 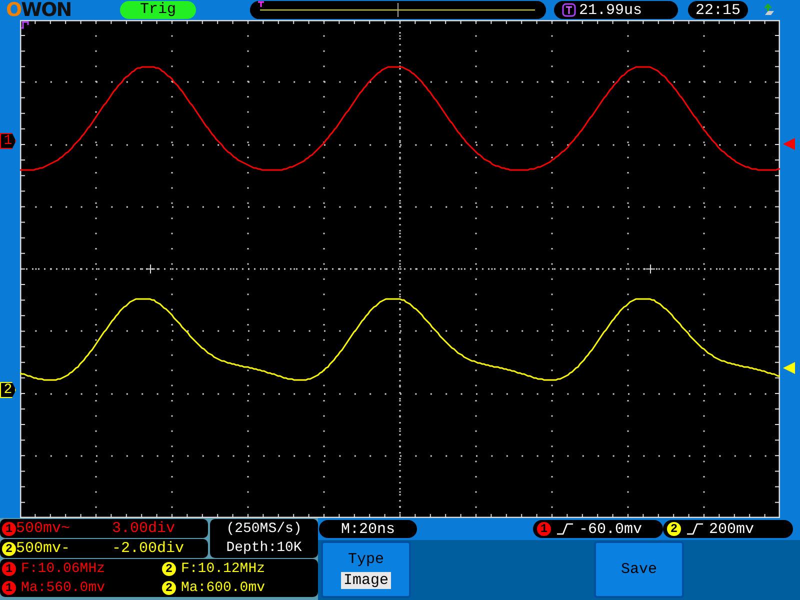 I want to click on brand-logo: OWON, so click(x=38, y=10).